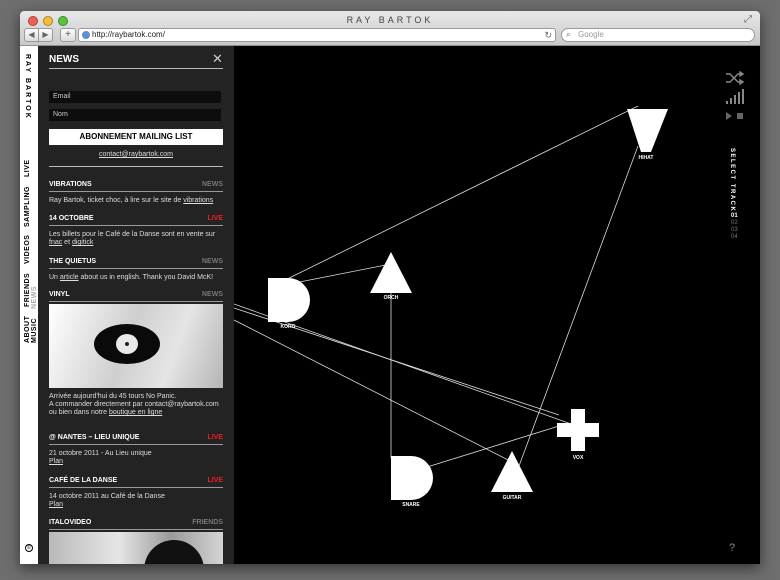 The image size is (780, 580). I want to click on guitar-shape, so click(512, 471).